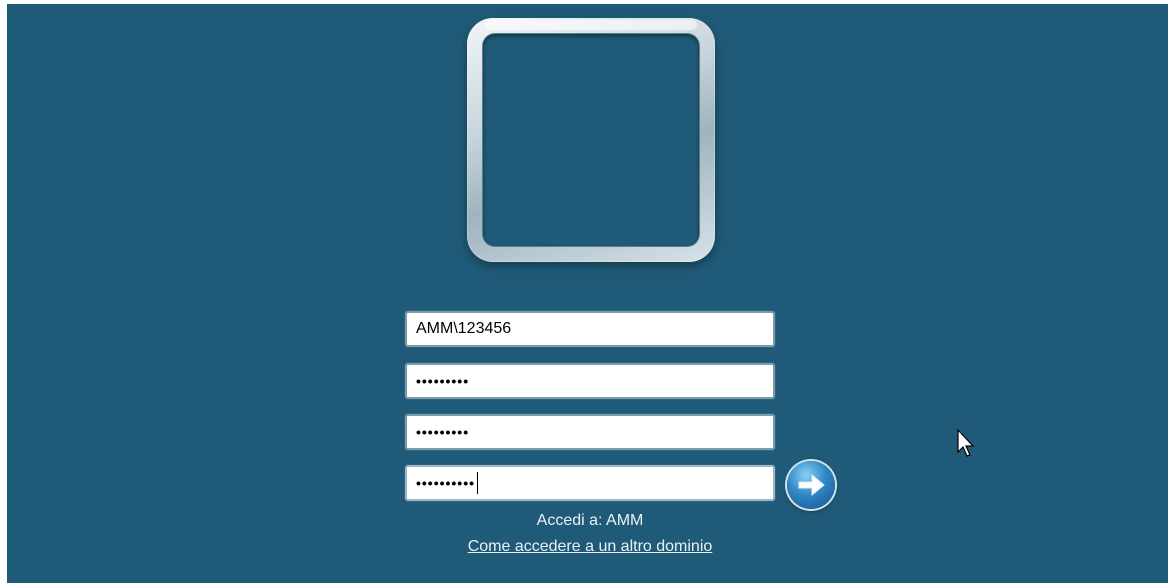  Describe the element at coordinates (443, 381) in the screenshot. I see `password-value: •••••••••` at that location.